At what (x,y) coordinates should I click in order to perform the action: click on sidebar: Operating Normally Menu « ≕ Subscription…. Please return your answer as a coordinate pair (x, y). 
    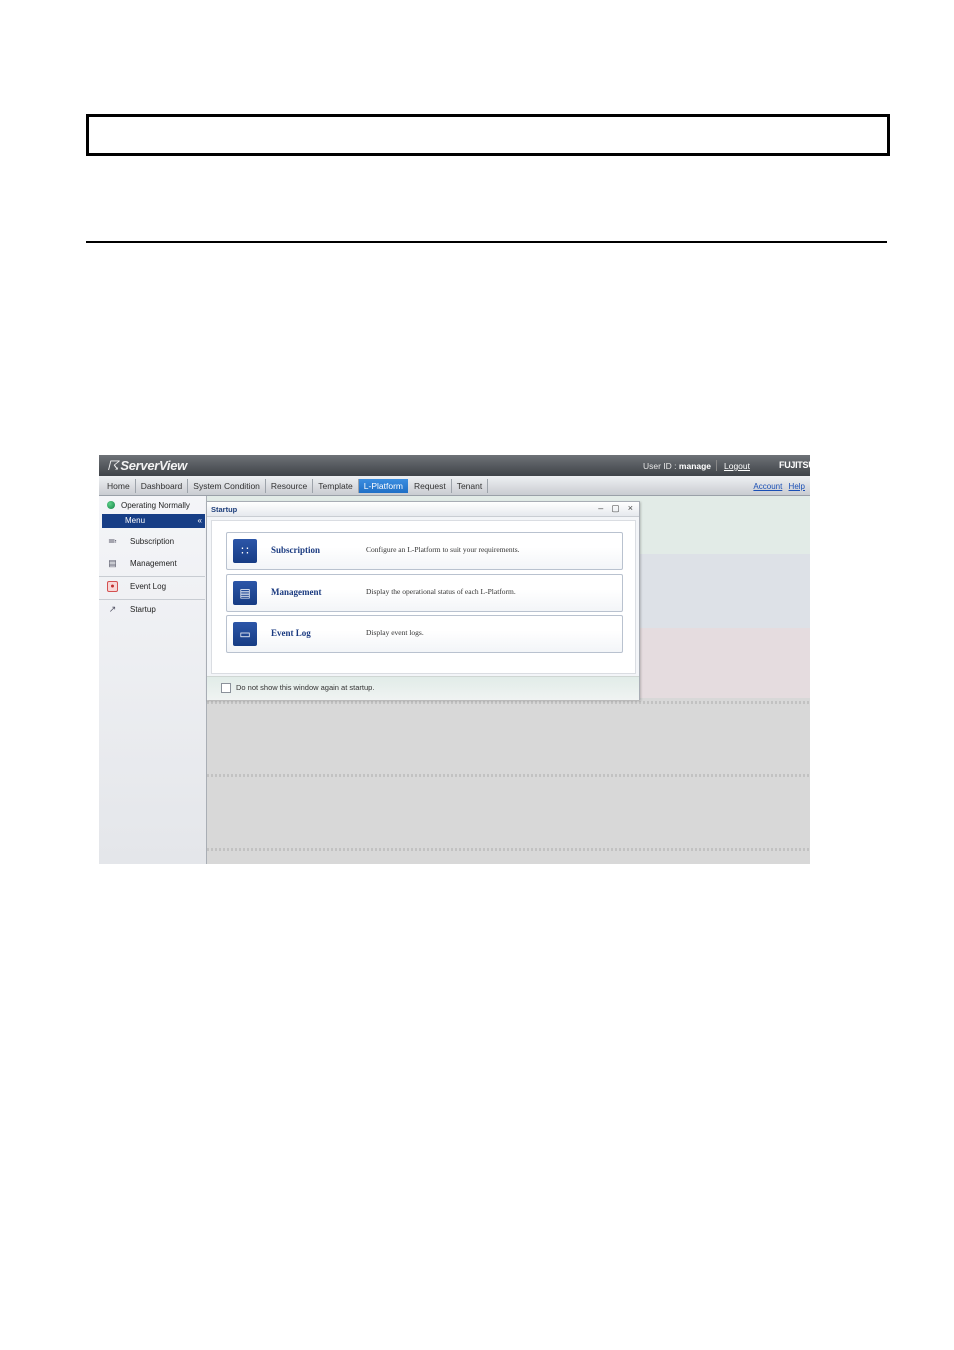
    Looking at the image, I should click on (153, 680).